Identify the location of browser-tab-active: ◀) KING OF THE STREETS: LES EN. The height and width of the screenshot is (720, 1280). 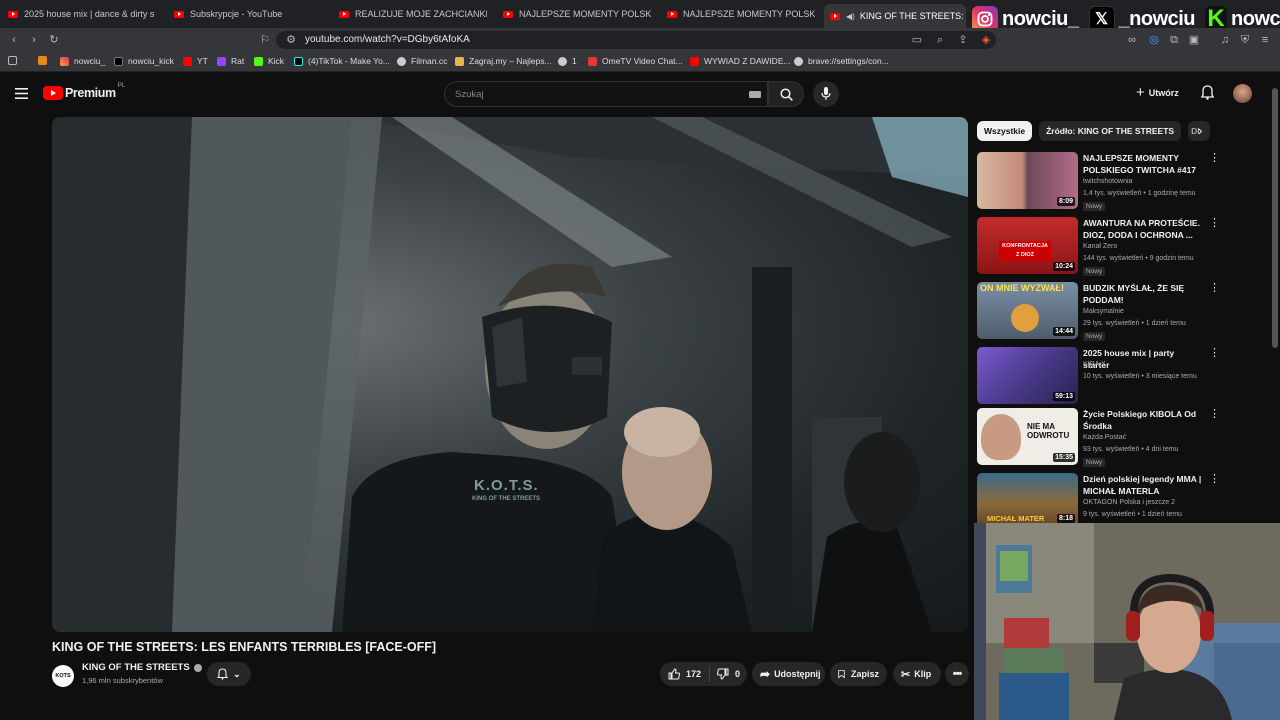
(895, 16).